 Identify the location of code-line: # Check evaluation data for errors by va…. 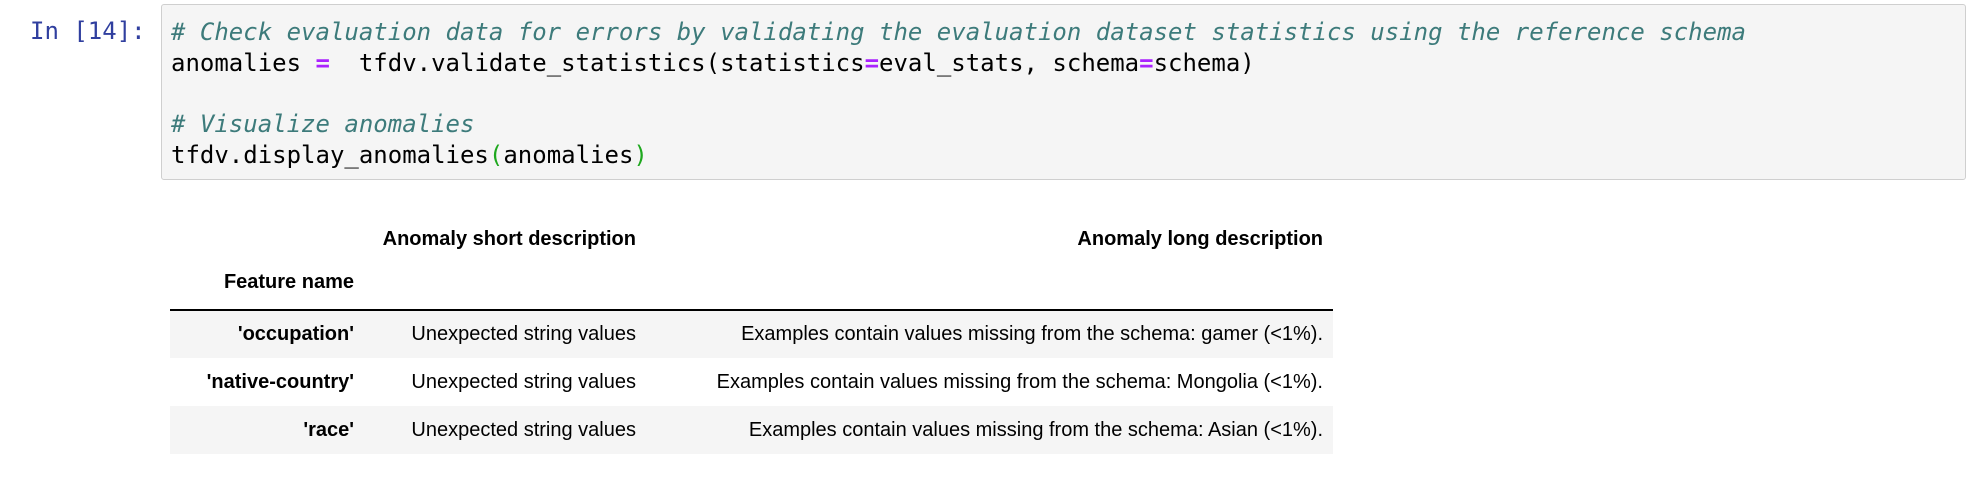
(958, 32).